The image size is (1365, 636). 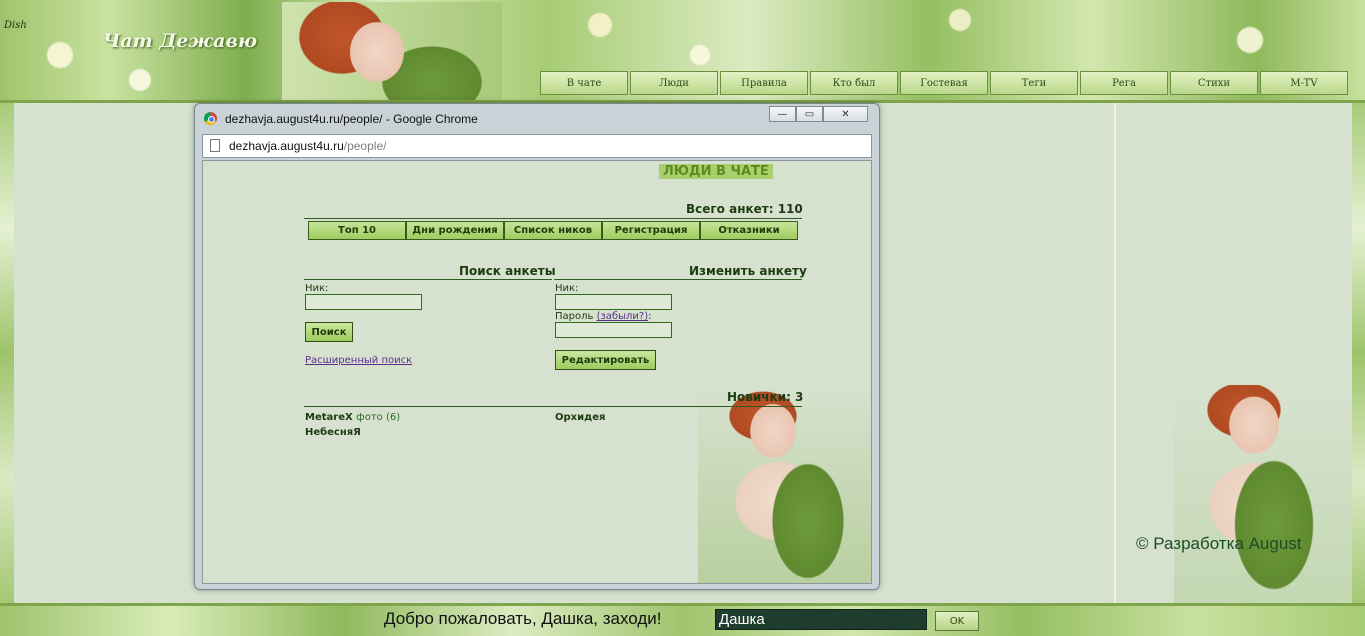 I want to click on nav-item-guestbook: Гостевая, so click(x=944, y=83).